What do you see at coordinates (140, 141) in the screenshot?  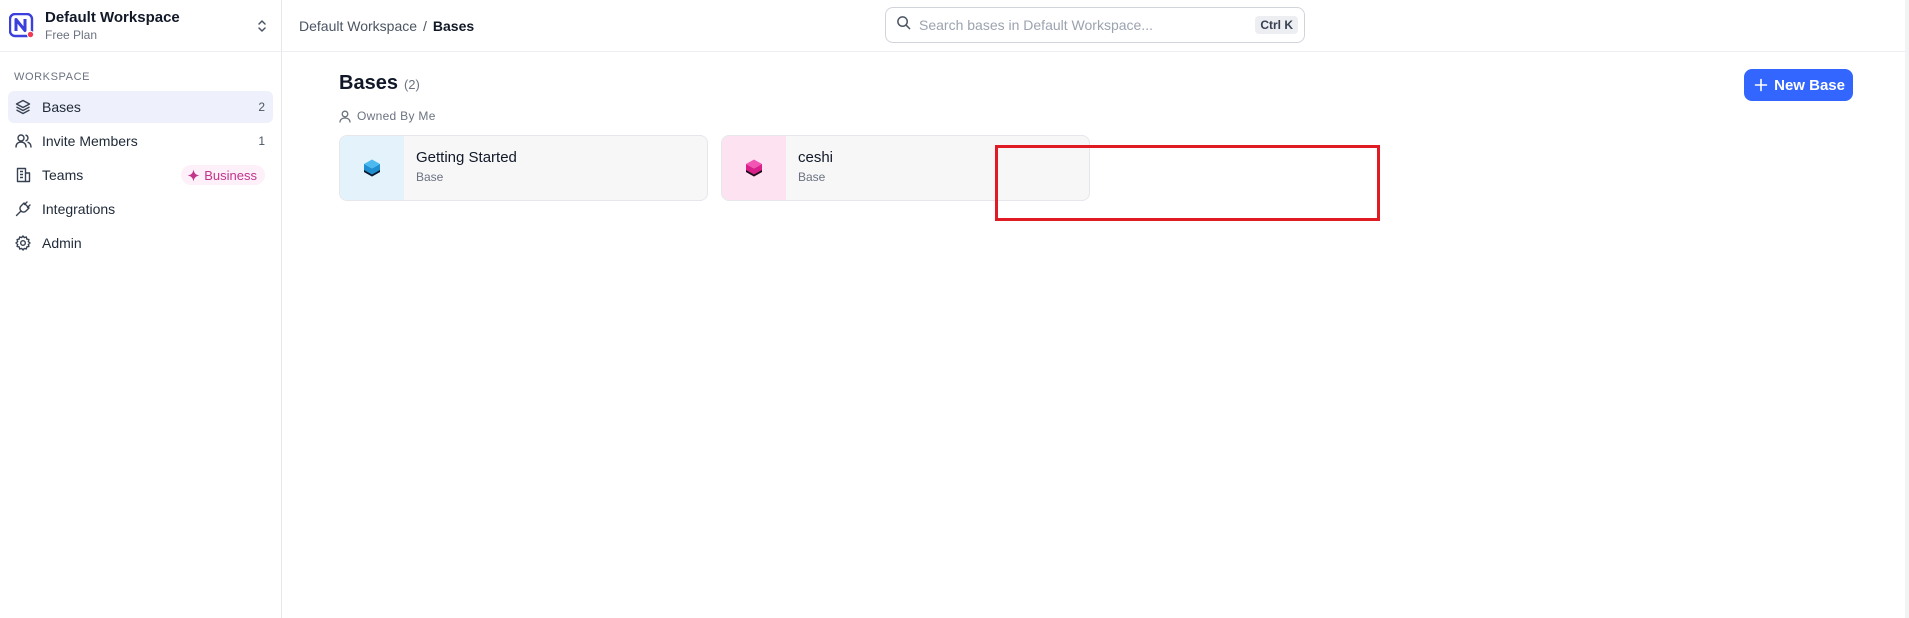 I see `sidebar-item-invite-members: Invite Members 1` at bounding box center [140, 141].